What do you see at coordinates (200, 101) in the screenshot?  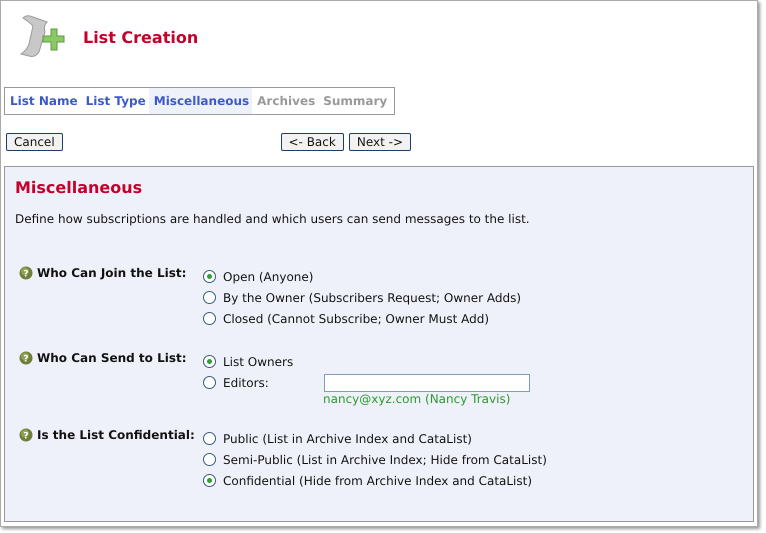 I see `wizard-tab: Miscellaneous` at bounding box center [200, 101].